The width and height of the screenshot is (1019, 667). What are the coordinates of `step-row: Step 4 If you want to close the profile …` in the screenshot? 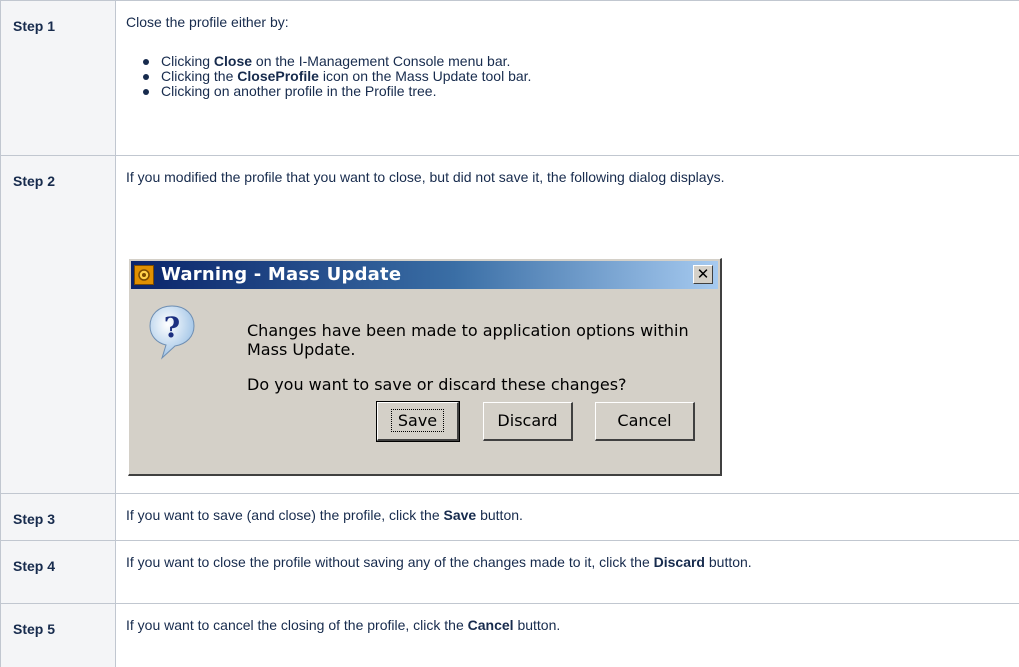 It's located at (509, 572).